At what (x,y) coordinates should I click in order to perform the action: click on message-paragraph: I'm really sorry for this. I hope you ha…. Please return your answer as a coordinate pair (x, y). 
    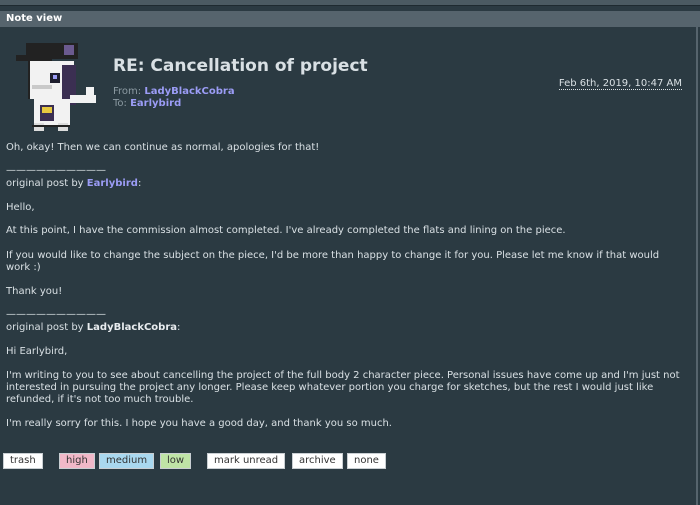
    Looking at the image, I should click on (199, 423).